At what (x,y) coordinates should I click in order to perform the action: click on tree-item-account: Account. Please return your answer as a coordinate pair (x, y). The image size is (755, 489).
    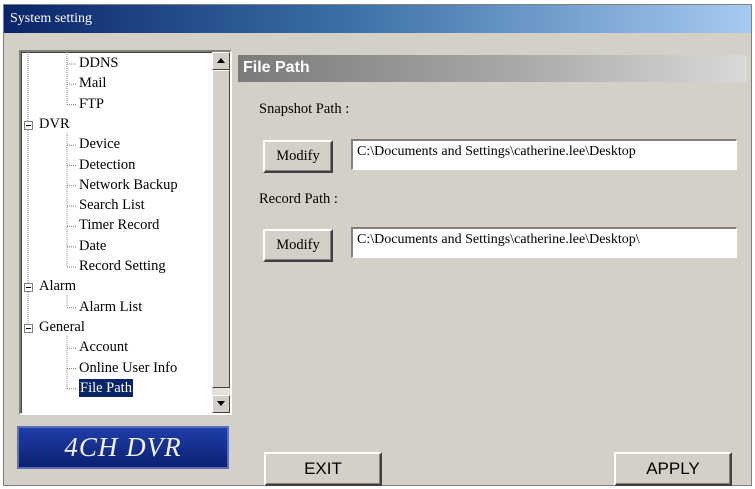
    Looking at the image, I should click on (103, 347).